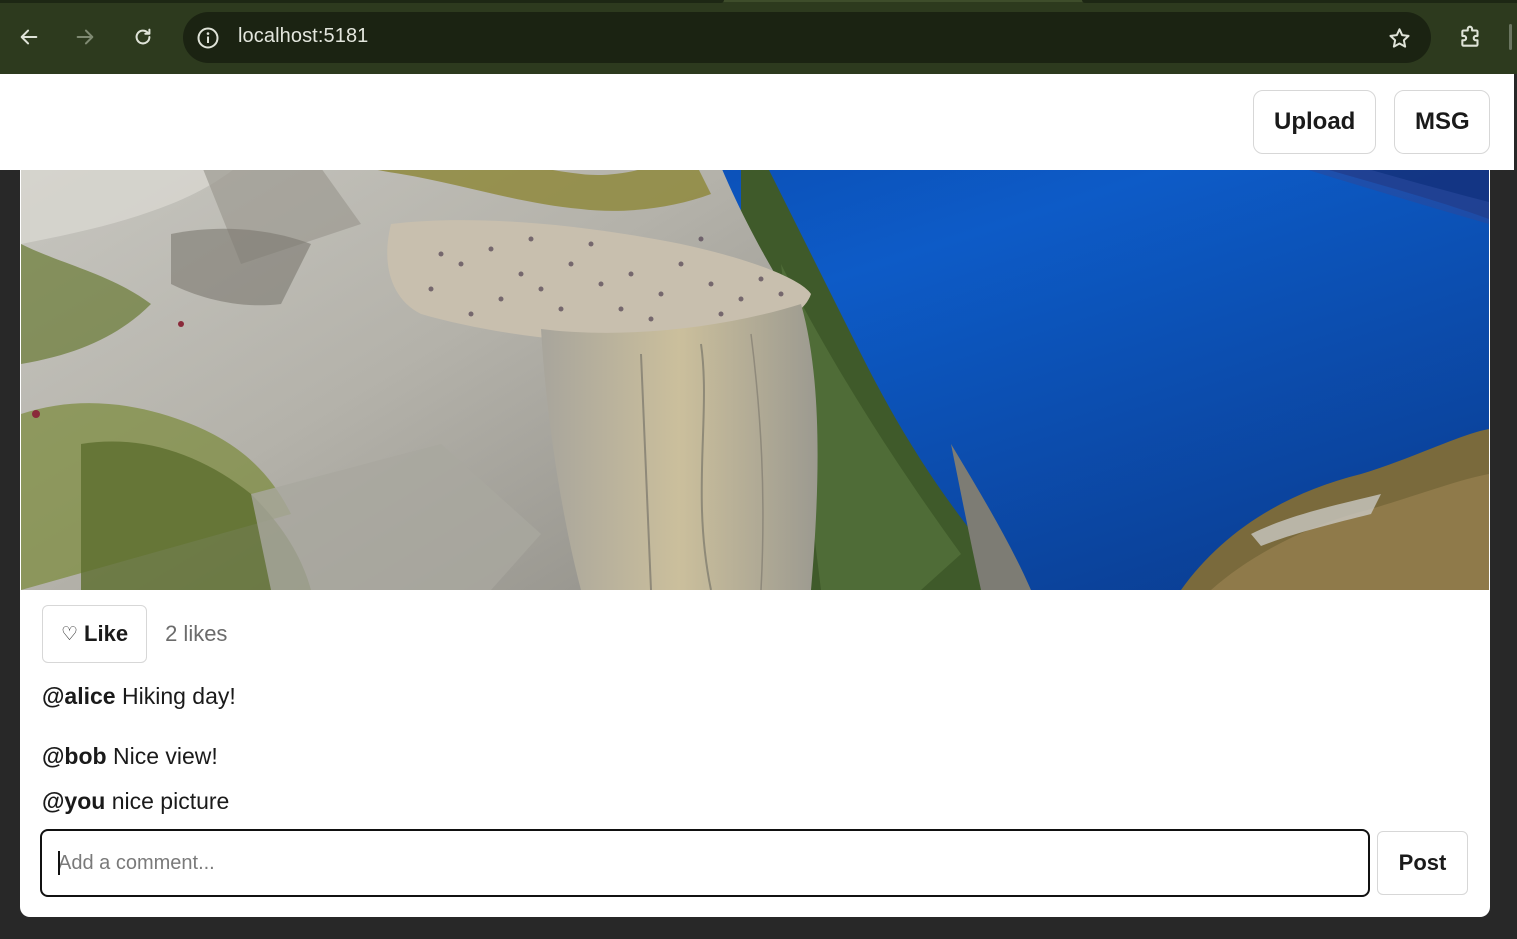  Describe the element at coordinates (73, 801) in the screenshot. I see `comment-username: @you` at that location.